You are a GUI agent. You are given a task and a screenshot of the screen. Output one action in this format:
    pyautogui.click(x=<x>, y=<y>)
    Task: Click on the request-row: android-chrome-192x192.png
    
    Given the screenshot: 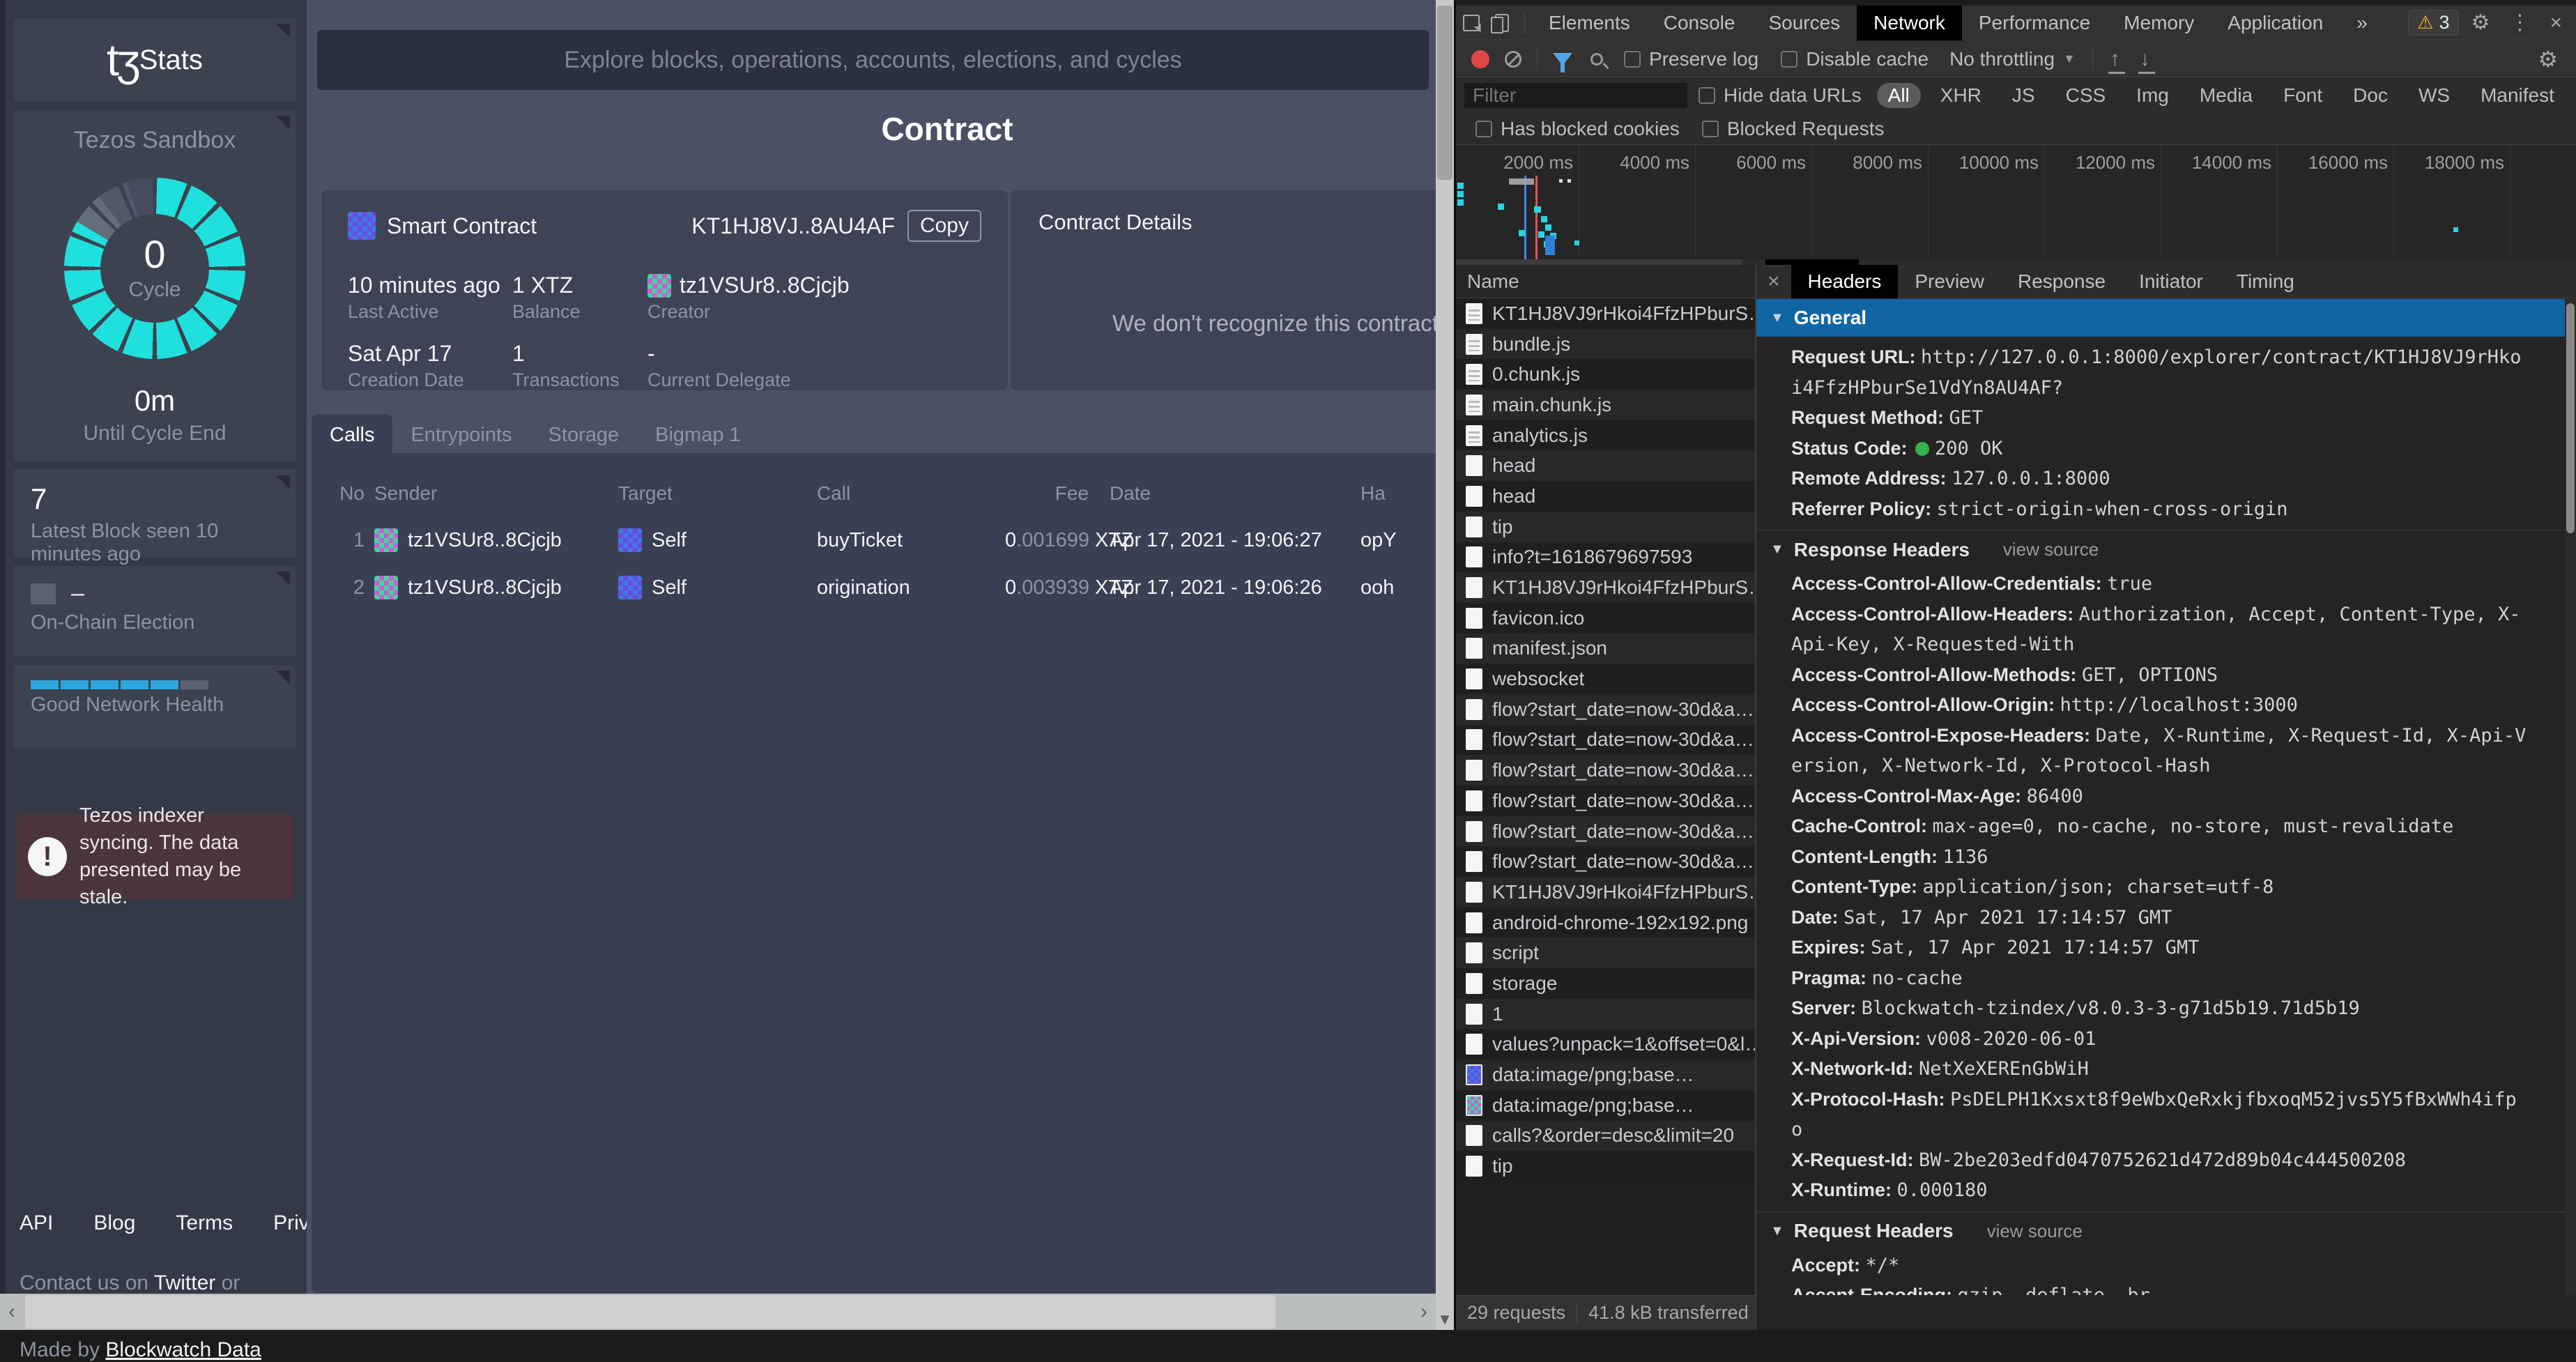 What is the action you would take?
    pyautogui.click(x=1605, y=923)
    